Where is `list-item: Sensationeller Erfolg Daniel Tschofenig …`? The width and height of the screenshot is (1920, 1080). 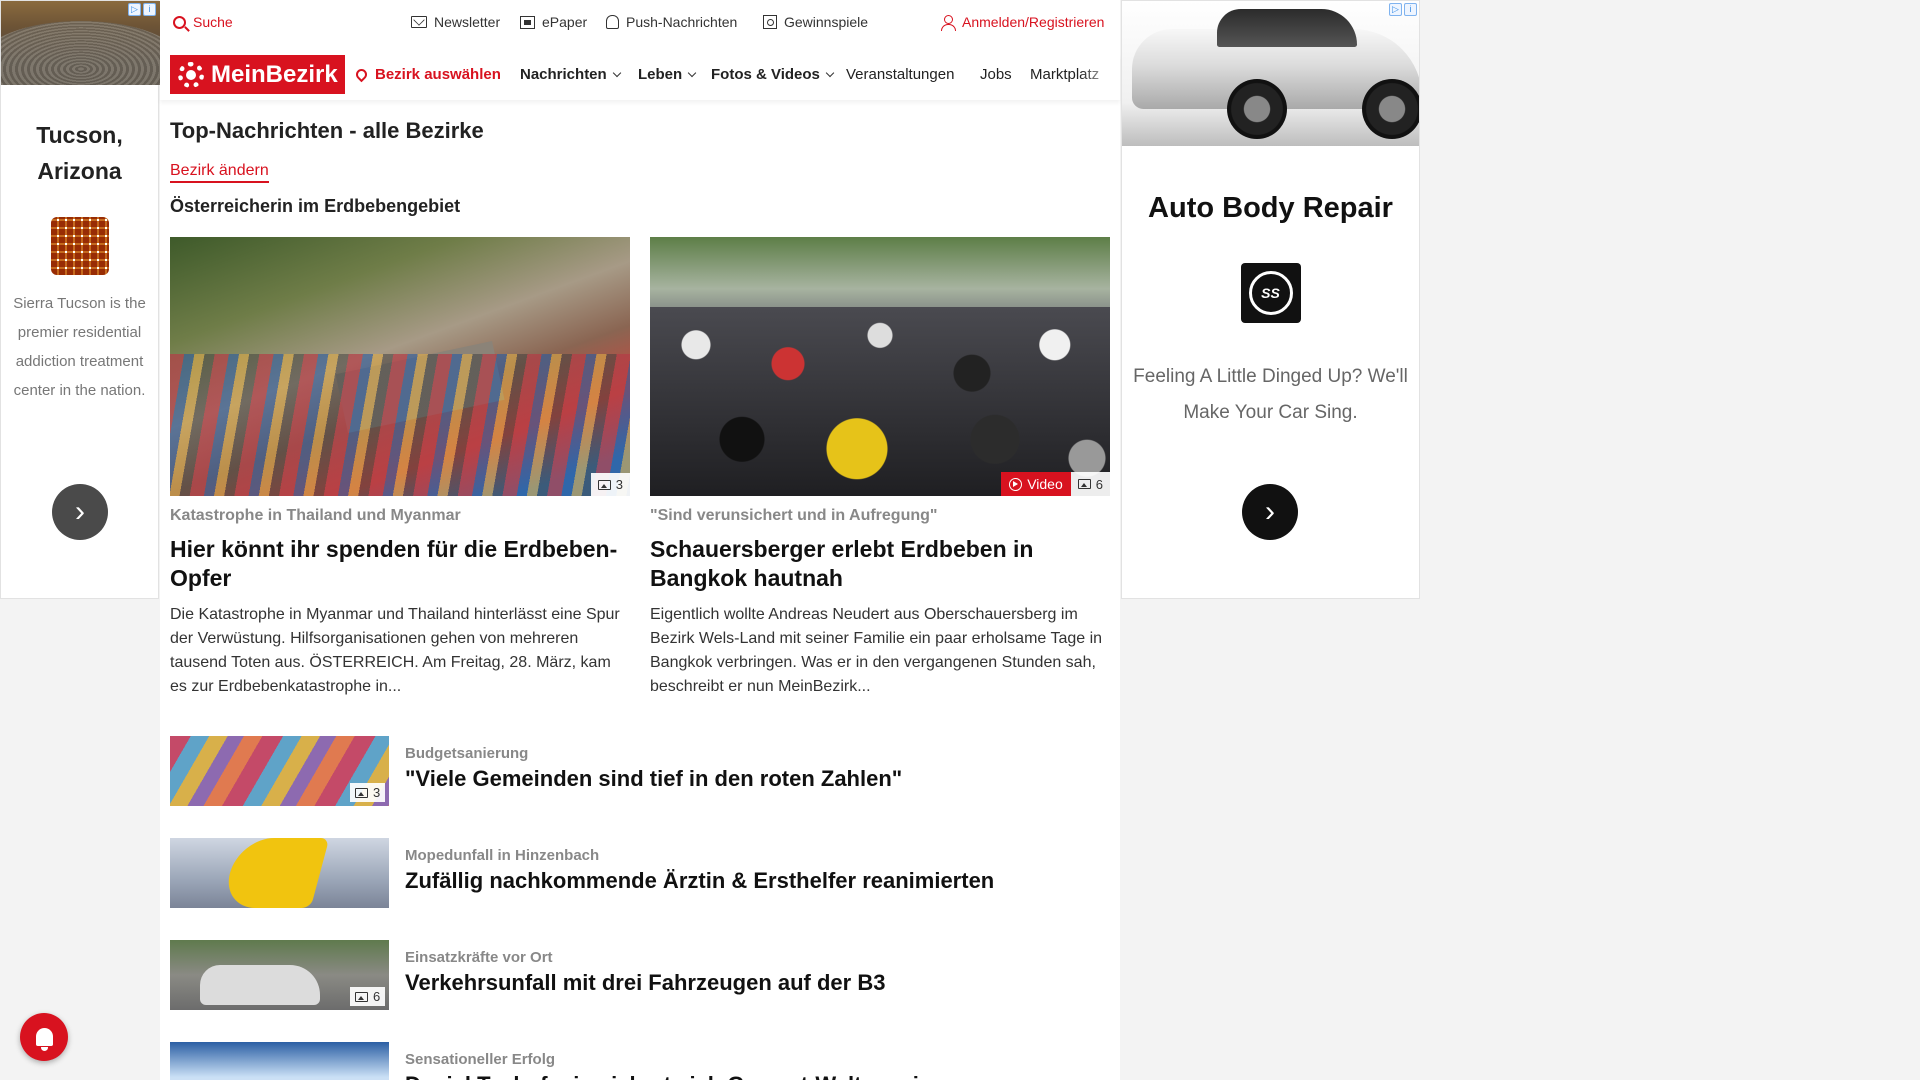
list-item: Sensationeller Erfolg Daniel Tschofenig … is located at coordinates (640, 1061).